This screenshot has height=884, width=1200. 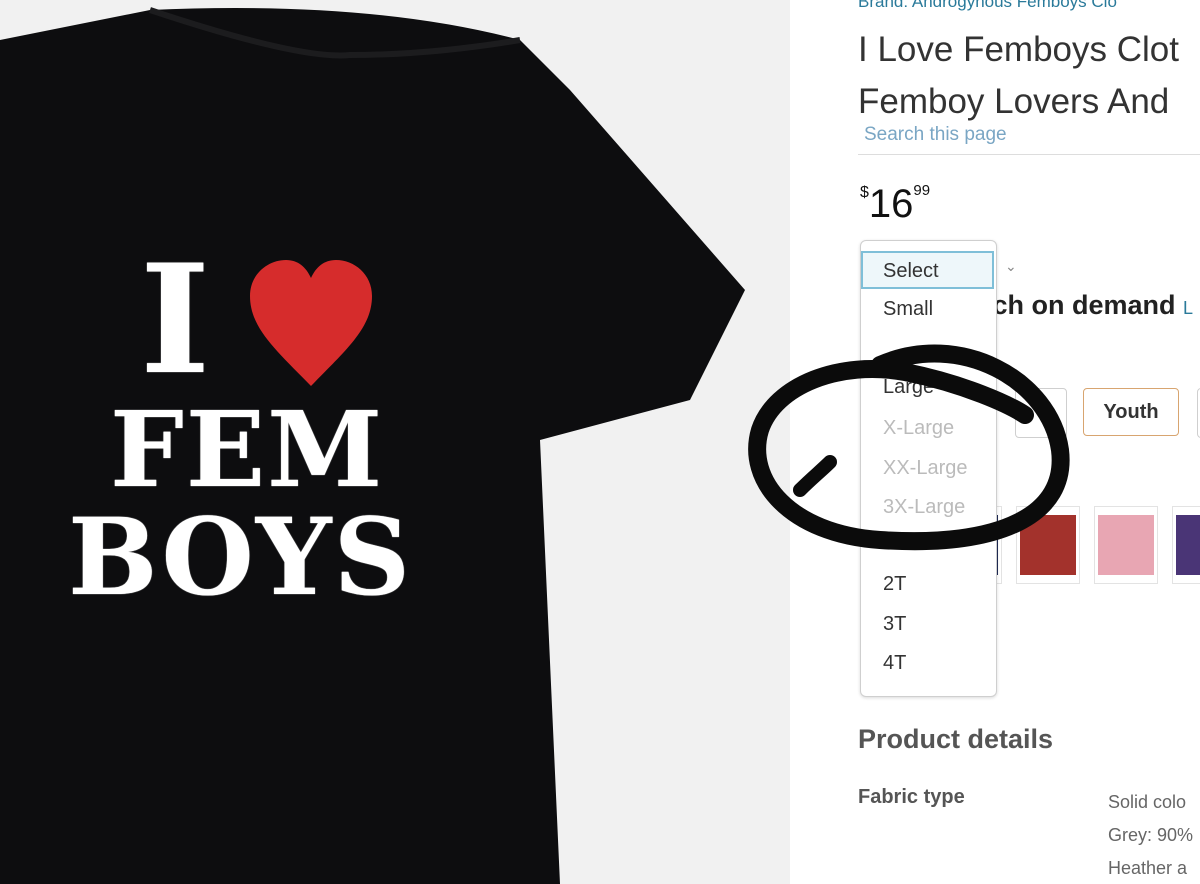 What do you see at coordinates (1131, 412) in the screenshot?
I see `fit-type-youth-button: Youth` at bounding box center [1131, 412].